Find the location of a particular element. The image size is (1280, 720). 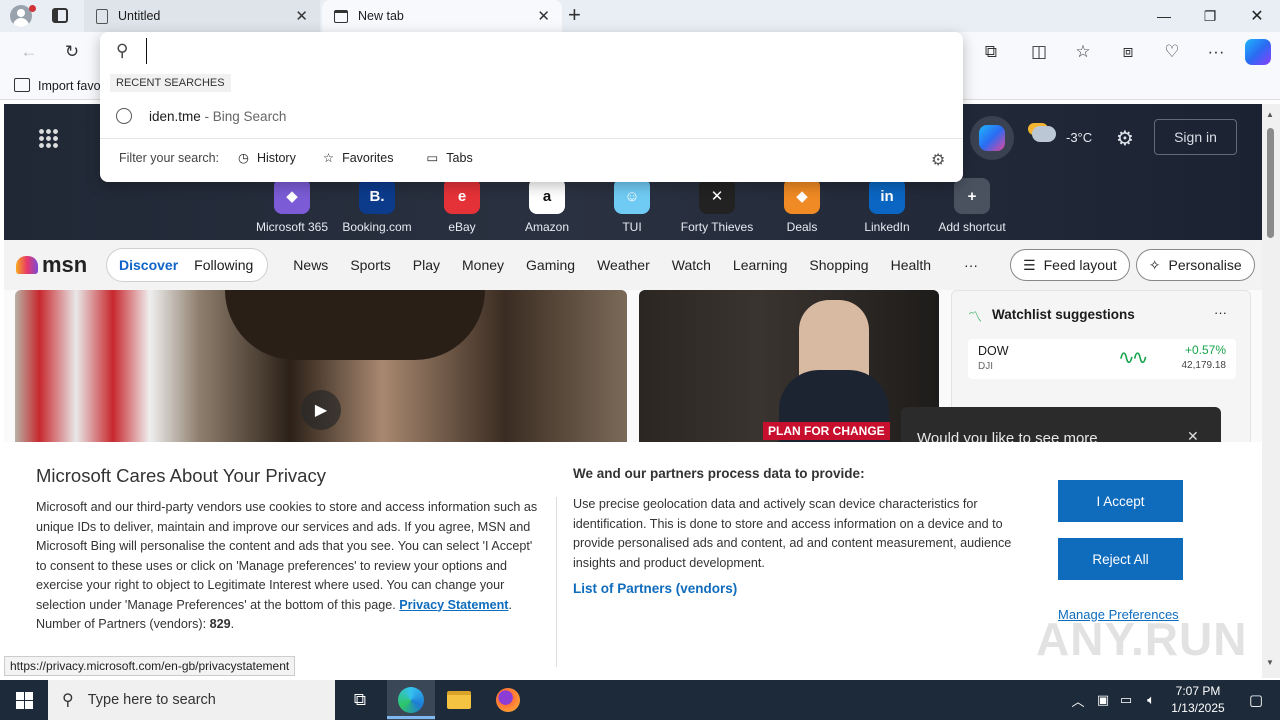

search-settings-icon: ⚙ is located at coordinates (938, 160).